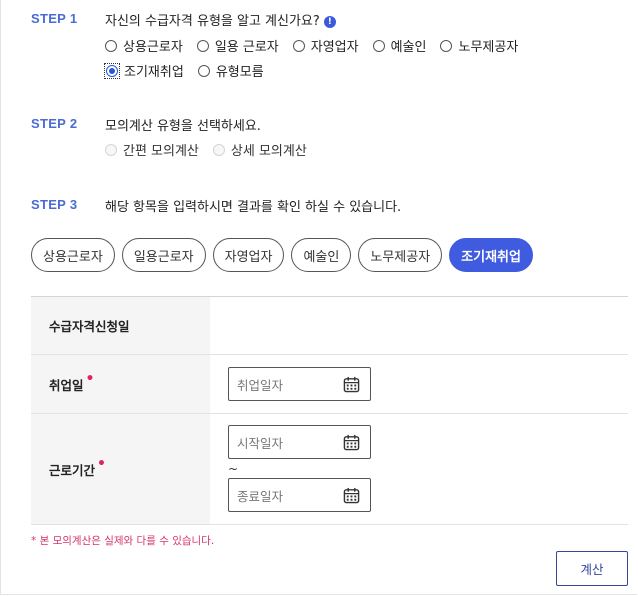  Describe the element at coordinates (253, 207) in the screenshot. I see `step3-text: 해당 항목을 입력하시면 결과를 확인 하실 수 있습니다.` at that location.